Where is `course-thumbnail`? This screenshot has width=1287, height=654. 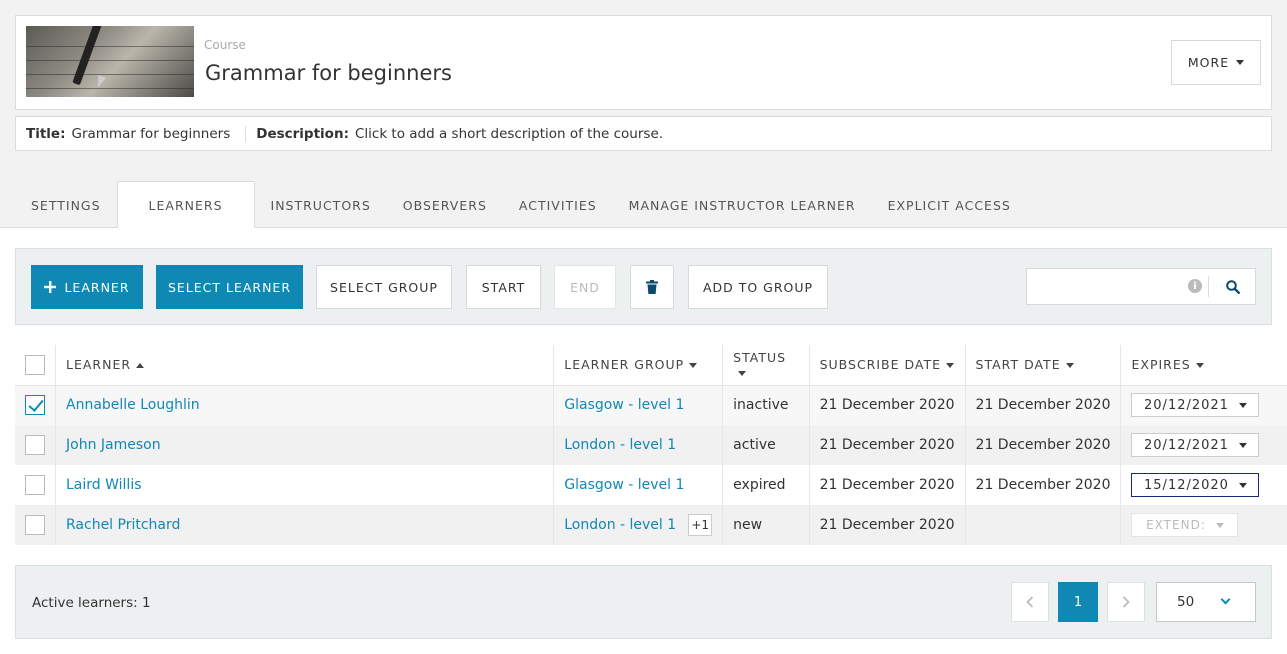 course-thumbnail is located at coordinates (110, 61).